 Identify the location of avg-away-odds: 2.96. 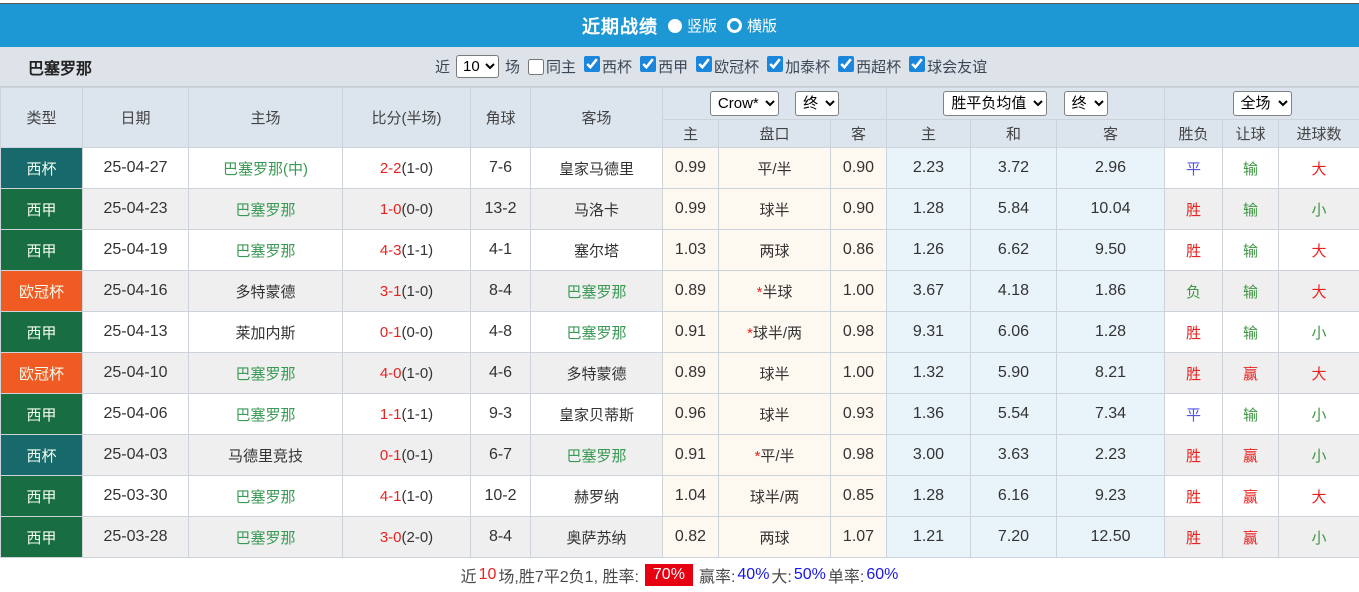
(1110, 168).